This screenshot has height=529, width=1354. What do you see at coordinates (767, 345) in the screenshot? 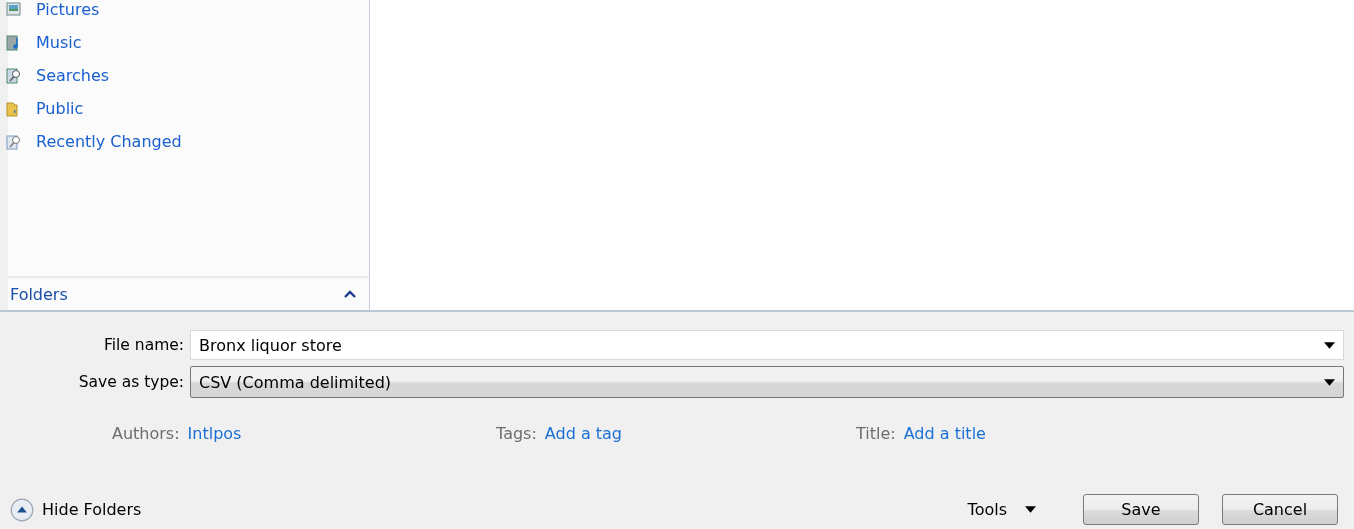
I see `file-name-field: Bronx liquor store` at bounding box center [767, 345].